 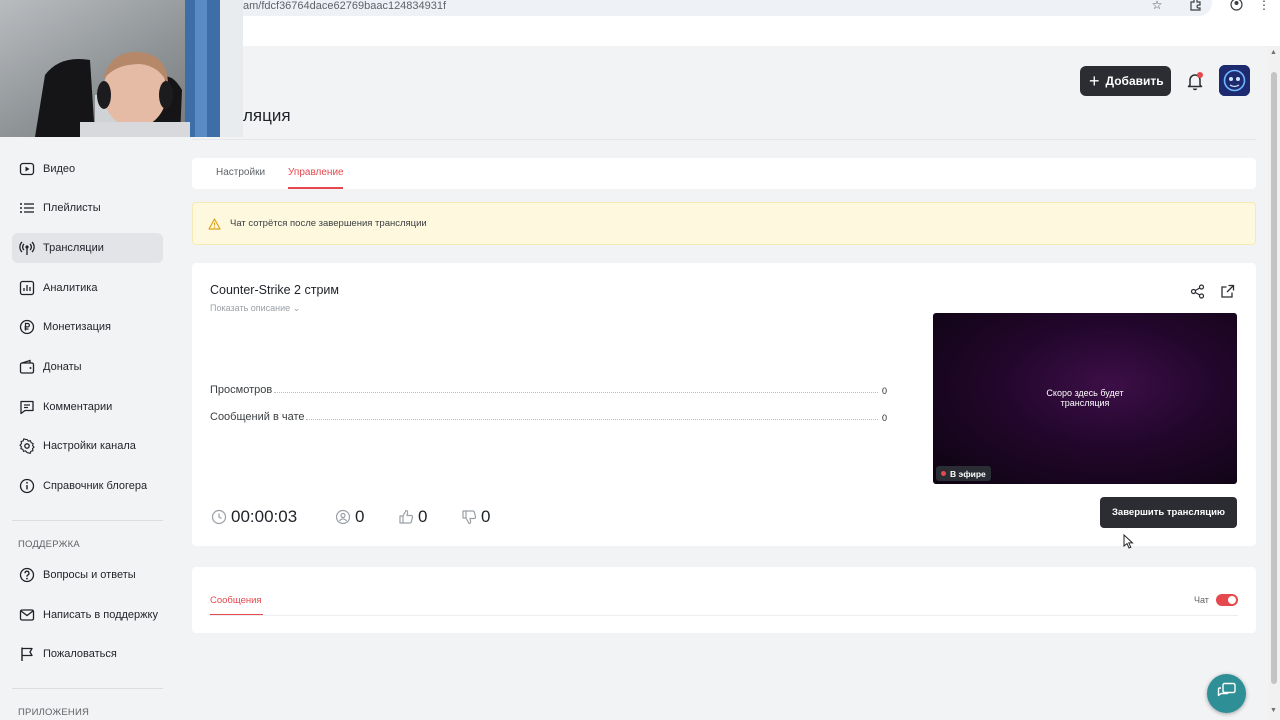 What do you see at coordinates (1236, 6) in the screenshot?
I see `profile-icon` at bounding box center [1236, 6].